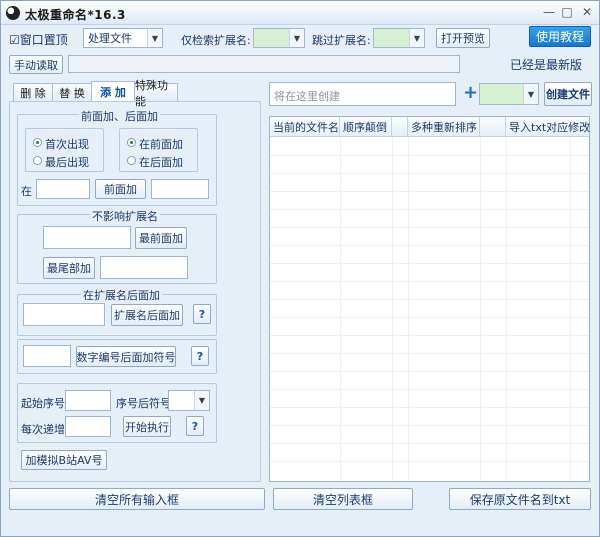 The height and width of the screenshot is (537, 600). Describe the element at coordinates (37, 160) in the screenshot. I see `last-occurrence-radio` at that location.